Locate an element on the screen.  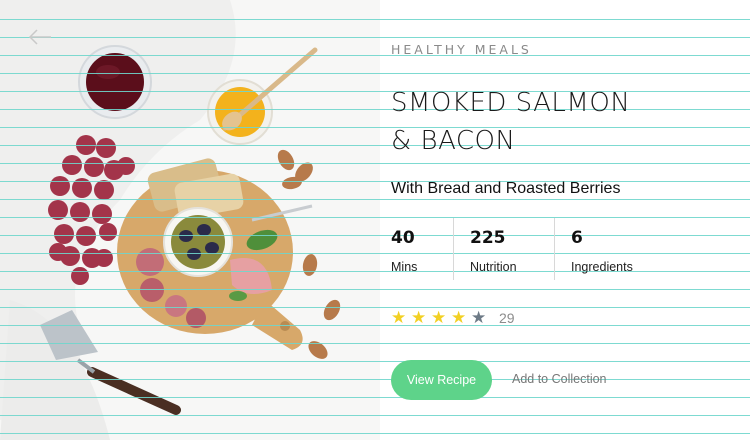
star-rating: ★ ★ ★ ★ ★ 29 is located at coordinates (453, 318).